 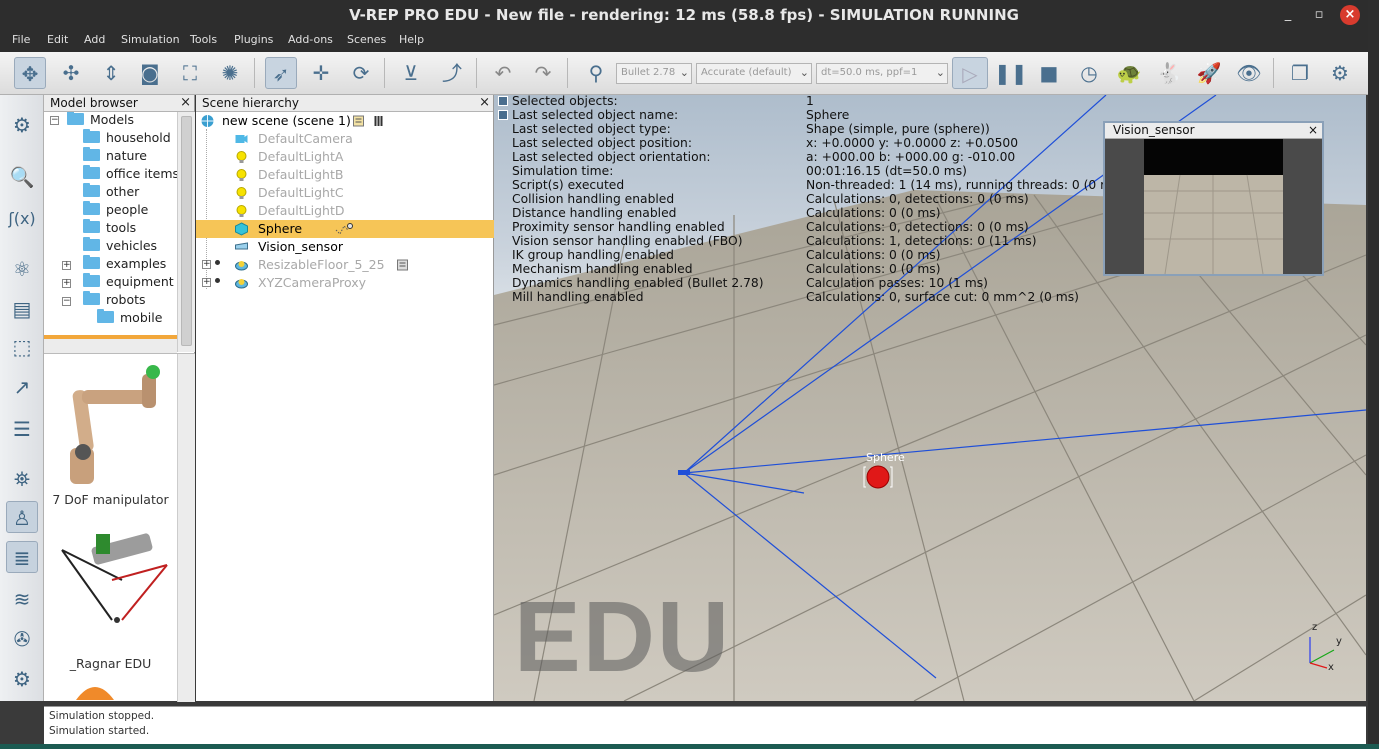 What do you see at coordinates (21, 39) in the screenshot?
I see `menu-file: File` at bounding box center [21, 39].